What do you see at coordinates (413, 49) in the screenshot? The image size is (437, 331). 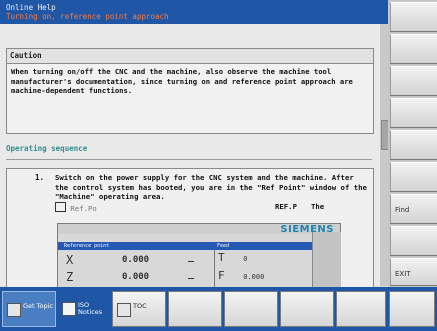 I see `softkey-v2` at bounding box center [413, 49].